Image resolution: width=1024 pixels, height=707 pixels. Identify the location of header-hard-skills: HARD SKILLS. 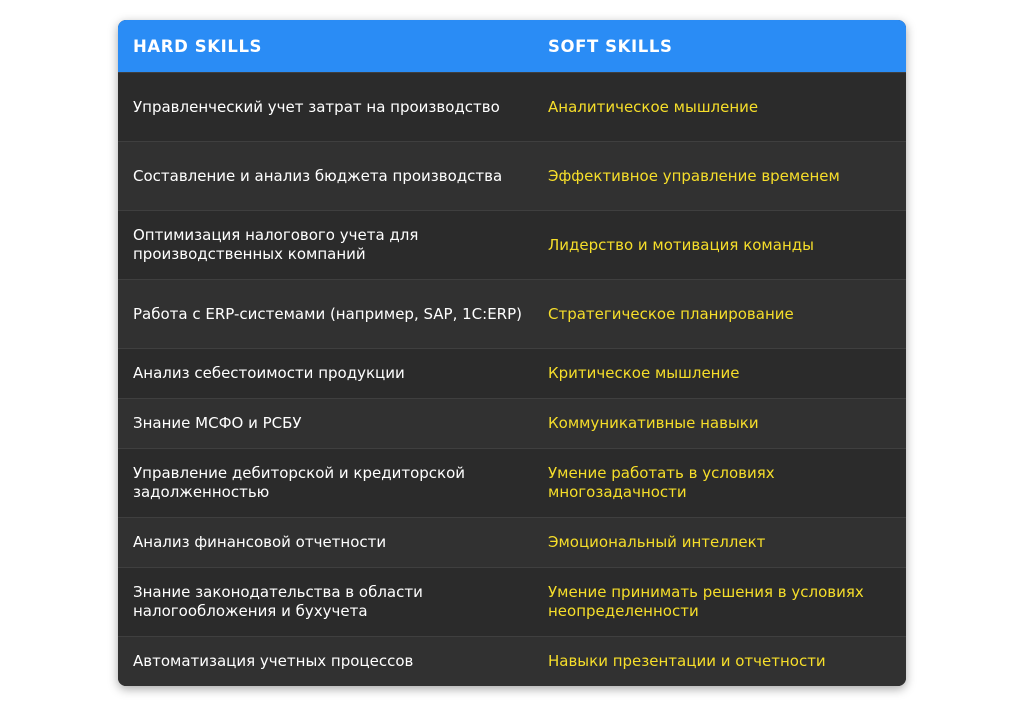
(198, 46).